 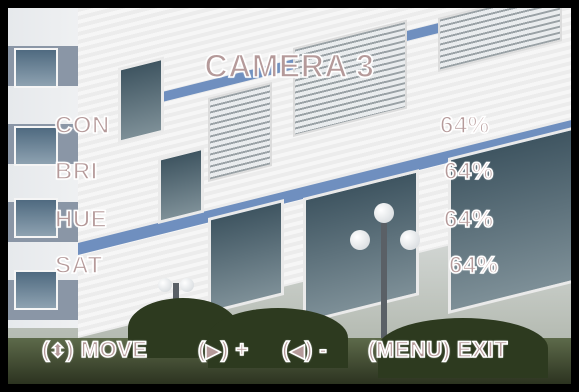 What do you see at coordinates (464, 125) in the screenshot?
I see `setting-value-contrast: 64%` at bounding box center [464, 125].